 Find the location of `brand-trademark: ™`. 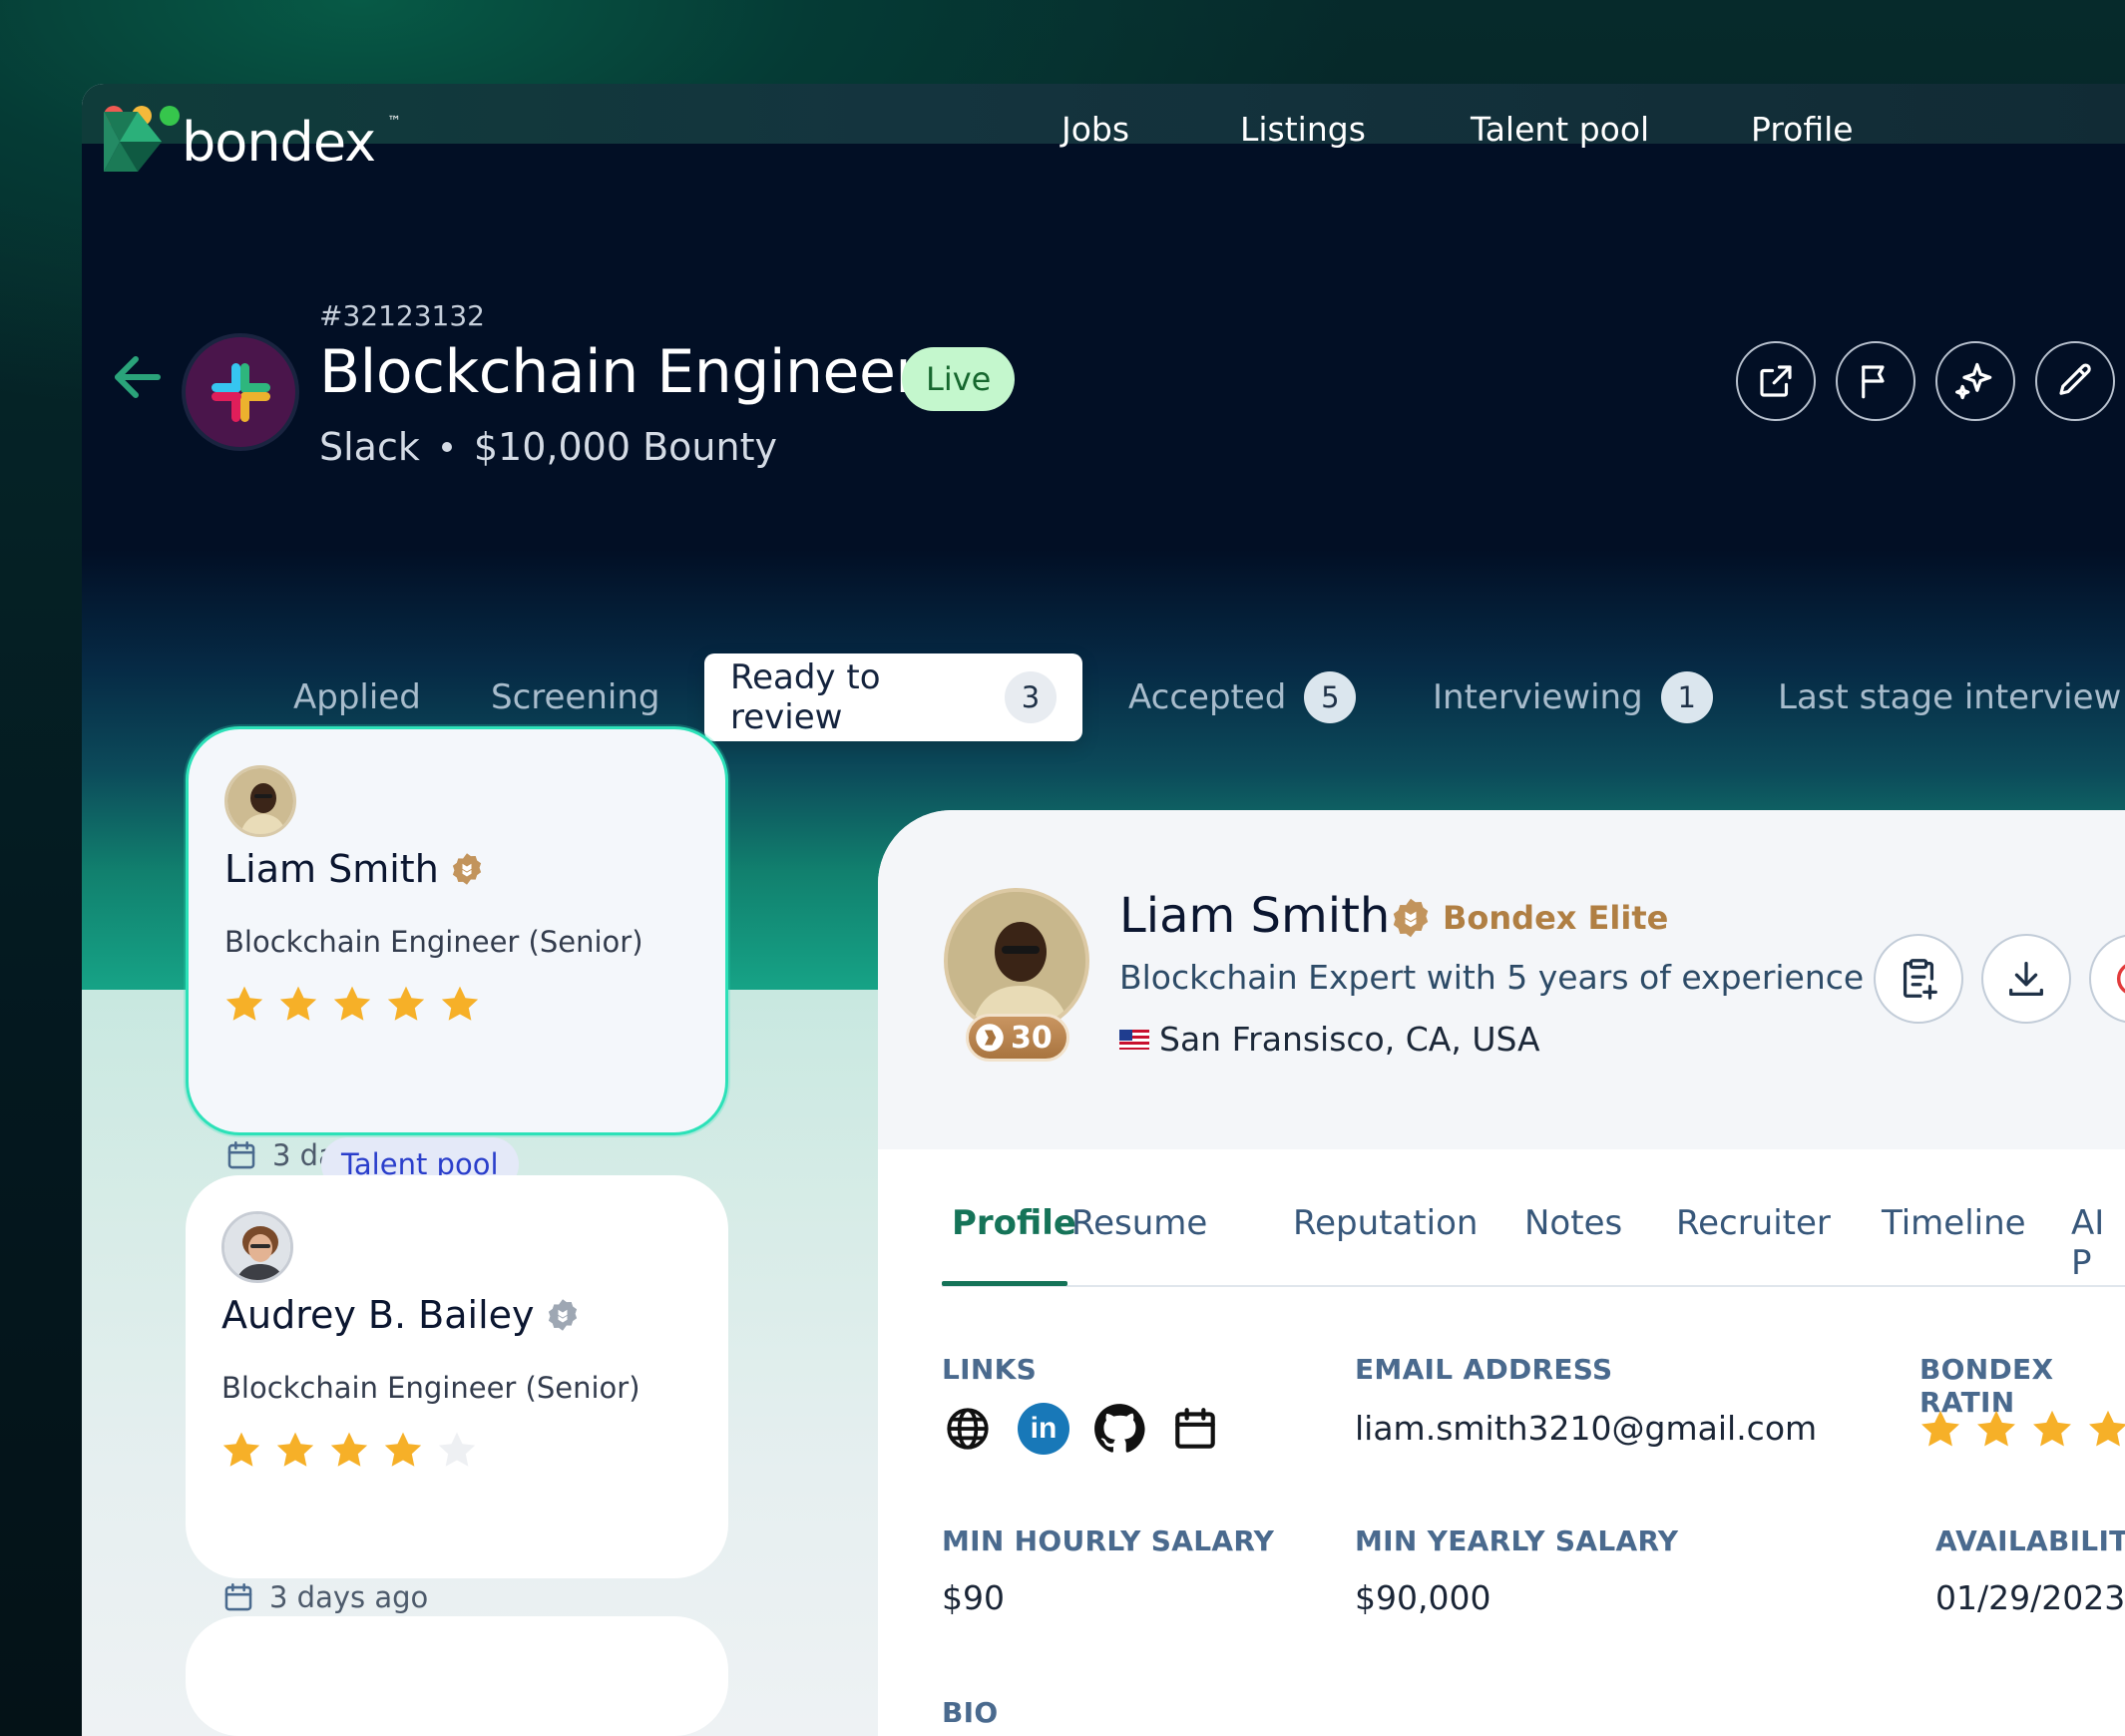

brand-trademark: ™ is located at coordinates (394, 122).